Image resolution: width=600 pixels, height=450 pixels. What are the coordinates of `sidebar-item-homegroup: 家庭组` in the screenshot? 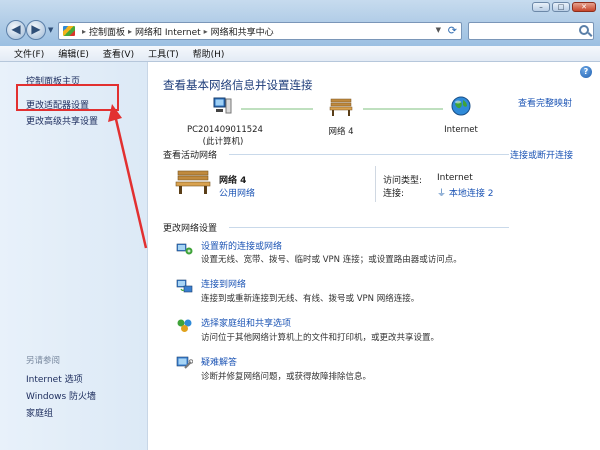 It's located at (39, 412).